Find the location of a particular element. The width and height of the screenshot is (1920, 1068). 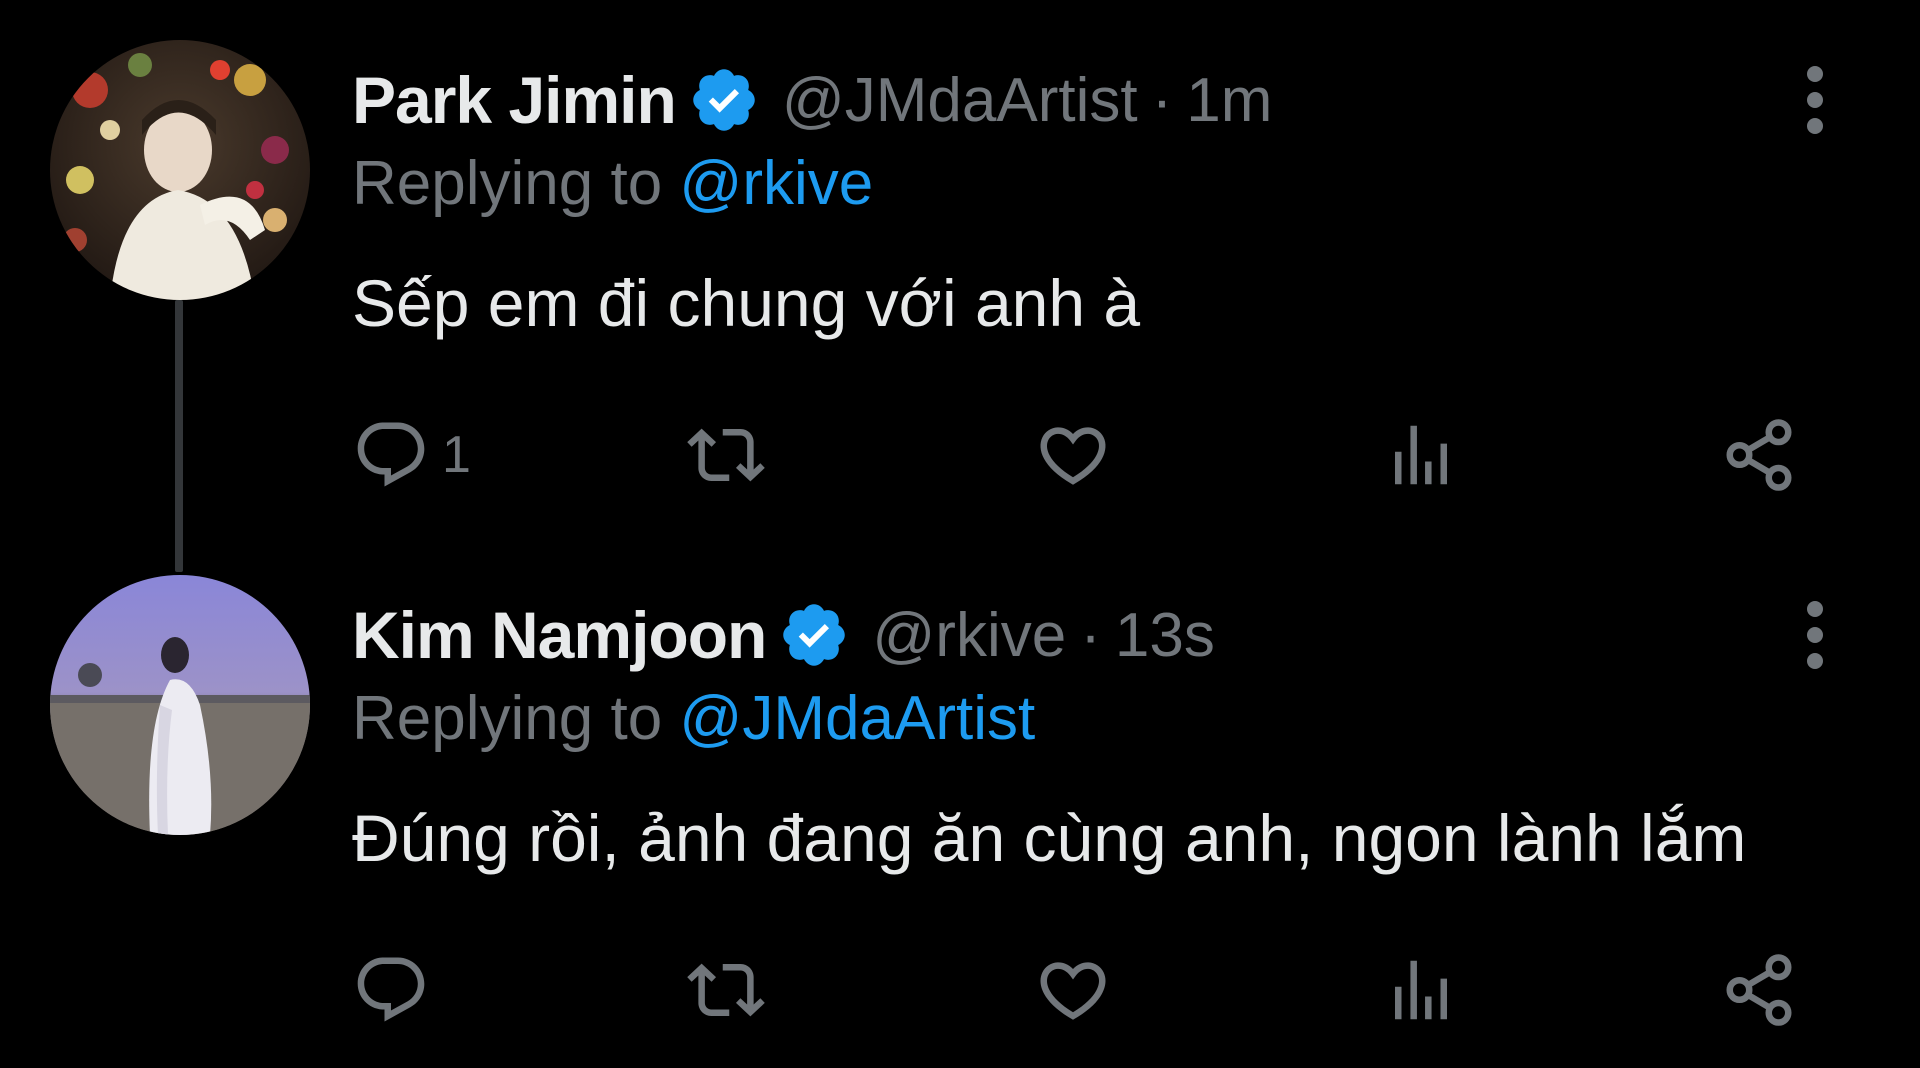

avatar-photo-field-icon is located at coordinates (180, 705).